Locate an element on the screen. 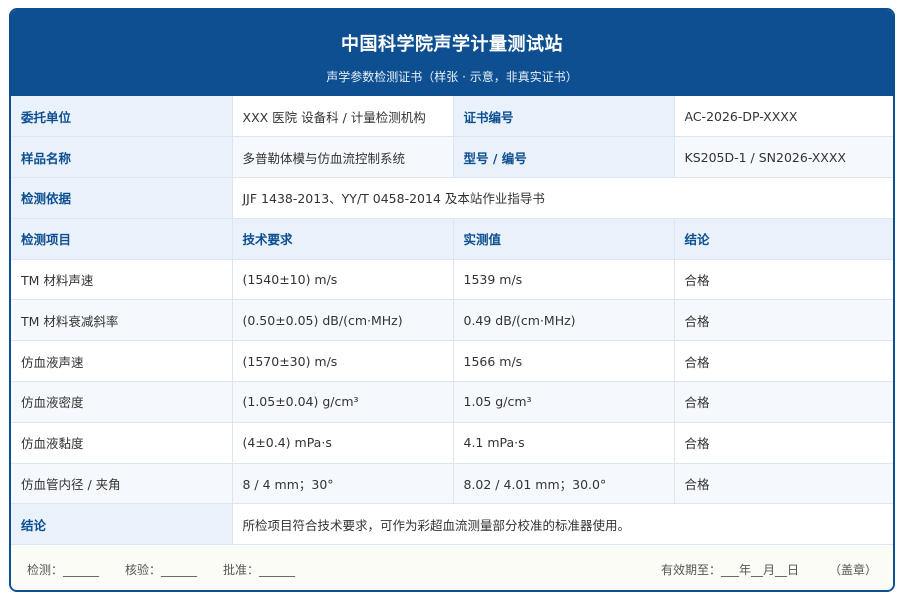 The height and width of the screenshot is (600, 906). column-header-result: 结论 is located at coordinates (783, 239).